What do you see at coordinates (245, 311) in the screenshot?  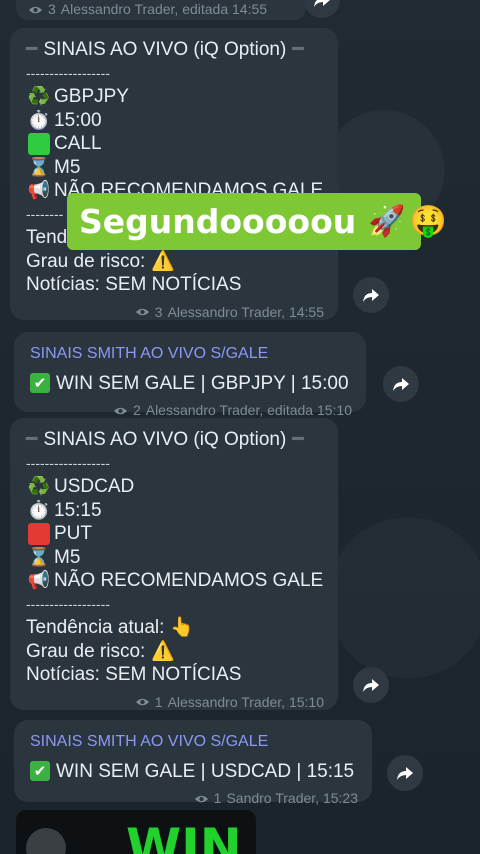 I see `author-time: Alessandro Trader, 14:55` at bounding box center [245, 311].